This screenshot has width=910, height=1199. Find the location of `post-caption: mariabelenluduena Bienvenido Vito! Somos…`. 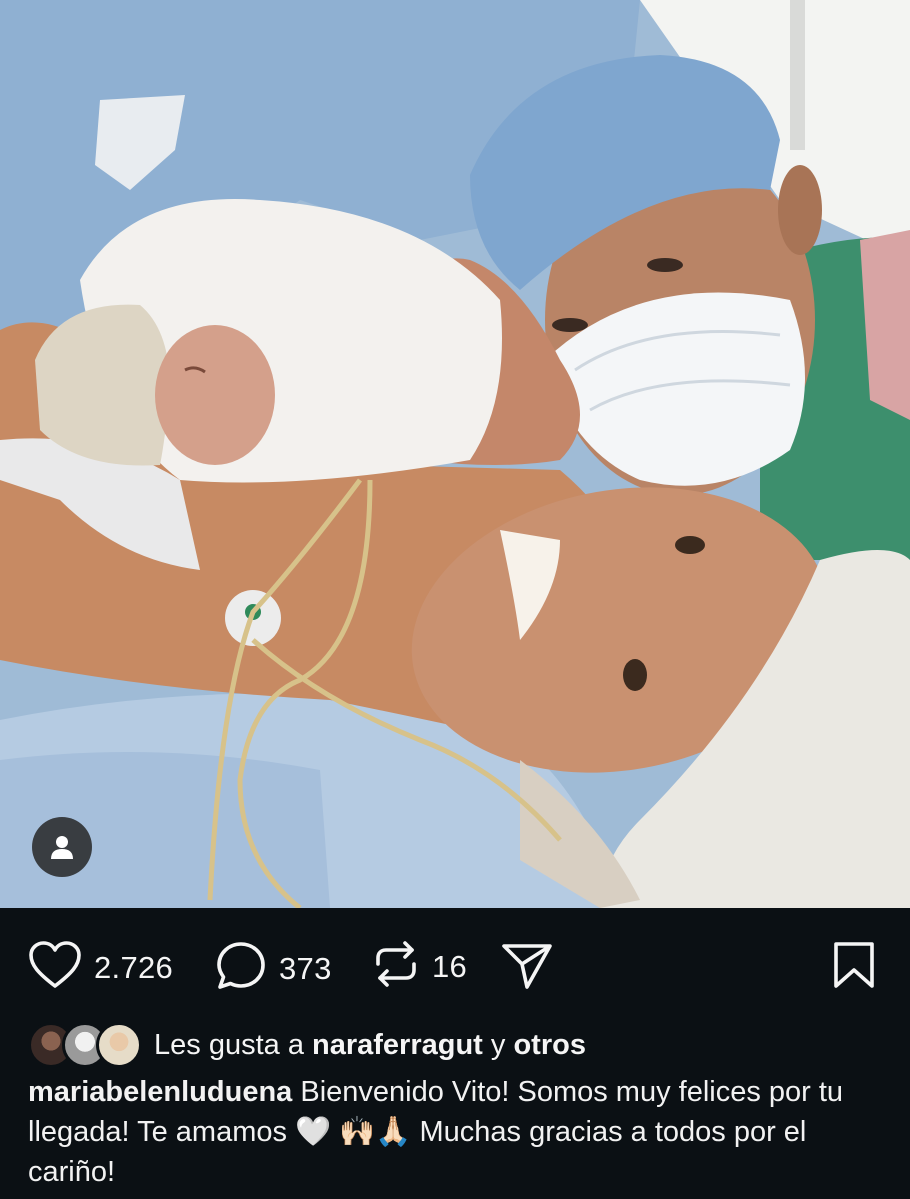

post-caption: mariabelenluduena Bienvenido Vito! Somos… is located at coordinates (453, 1132).